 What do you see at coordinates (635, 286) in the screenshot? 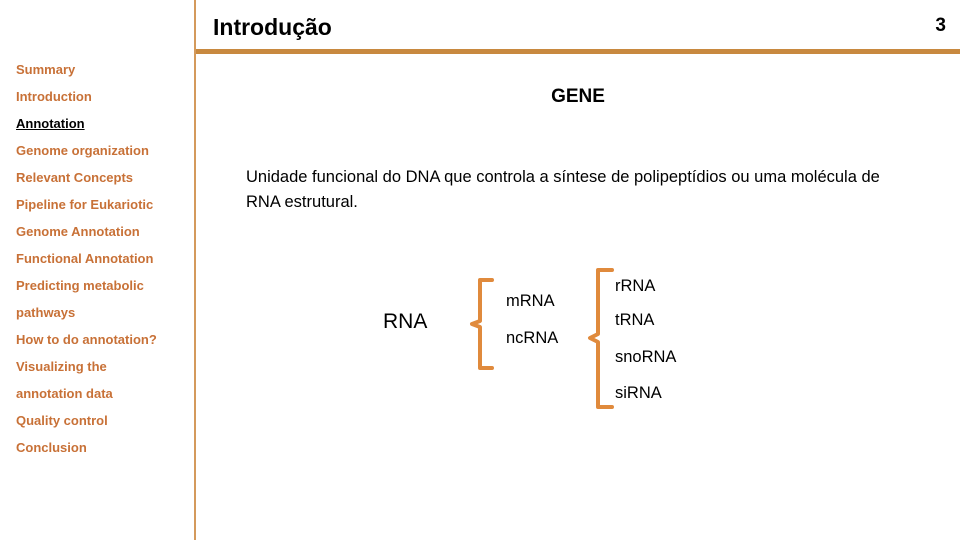
I see `rna-label-rrna: rRNA` at bounding box center [635, 286].